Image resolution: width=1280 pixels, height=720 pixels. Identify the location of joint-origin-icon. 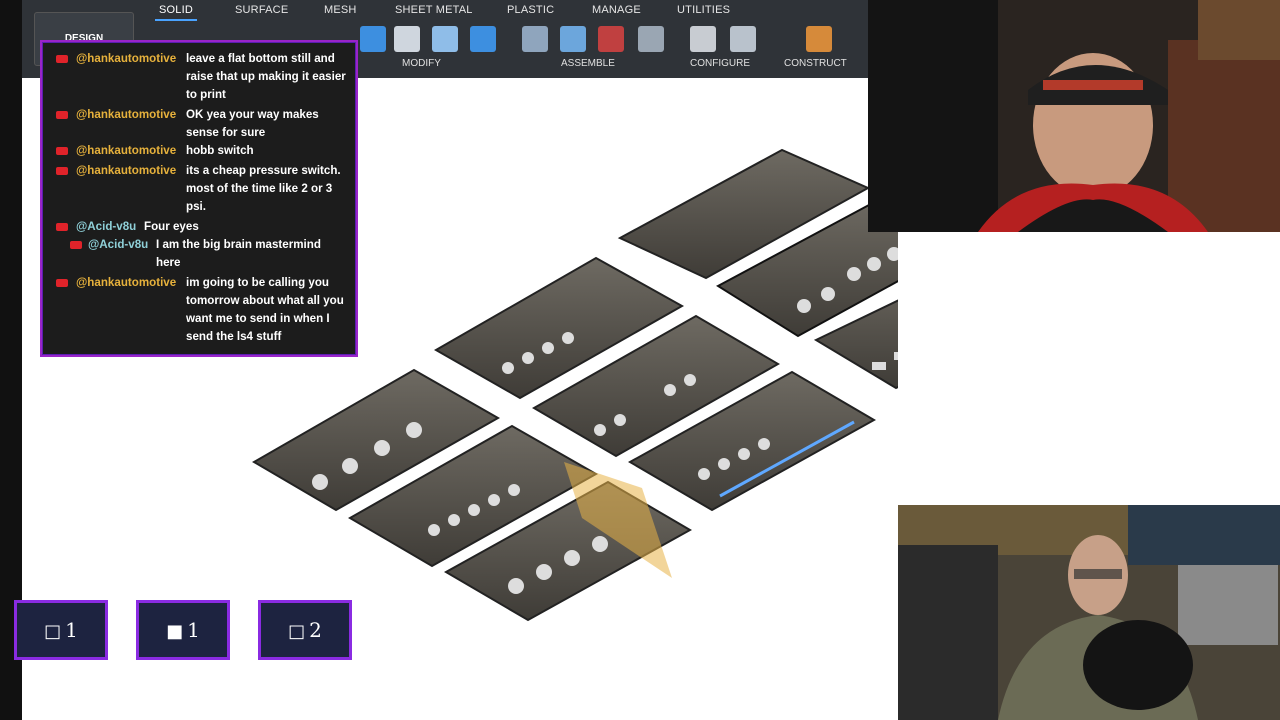
(651, 39).